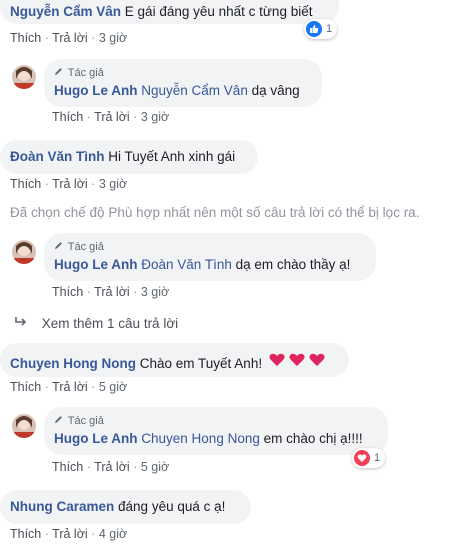 This screenshot has width=451, height=551. I want to click on comment-bubble: Đoàn Văn Tình Hi Tuyết Anh xinh gái, so click(129, 157).